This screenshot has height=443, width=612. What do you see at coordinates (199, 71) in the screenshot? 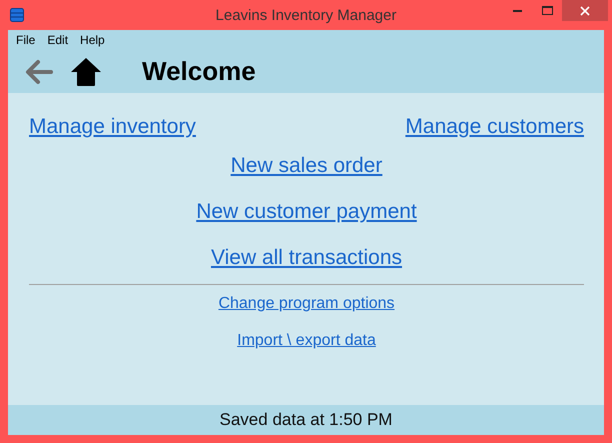
I see `page-heading: Welcome` at bounding box center [199, 71].